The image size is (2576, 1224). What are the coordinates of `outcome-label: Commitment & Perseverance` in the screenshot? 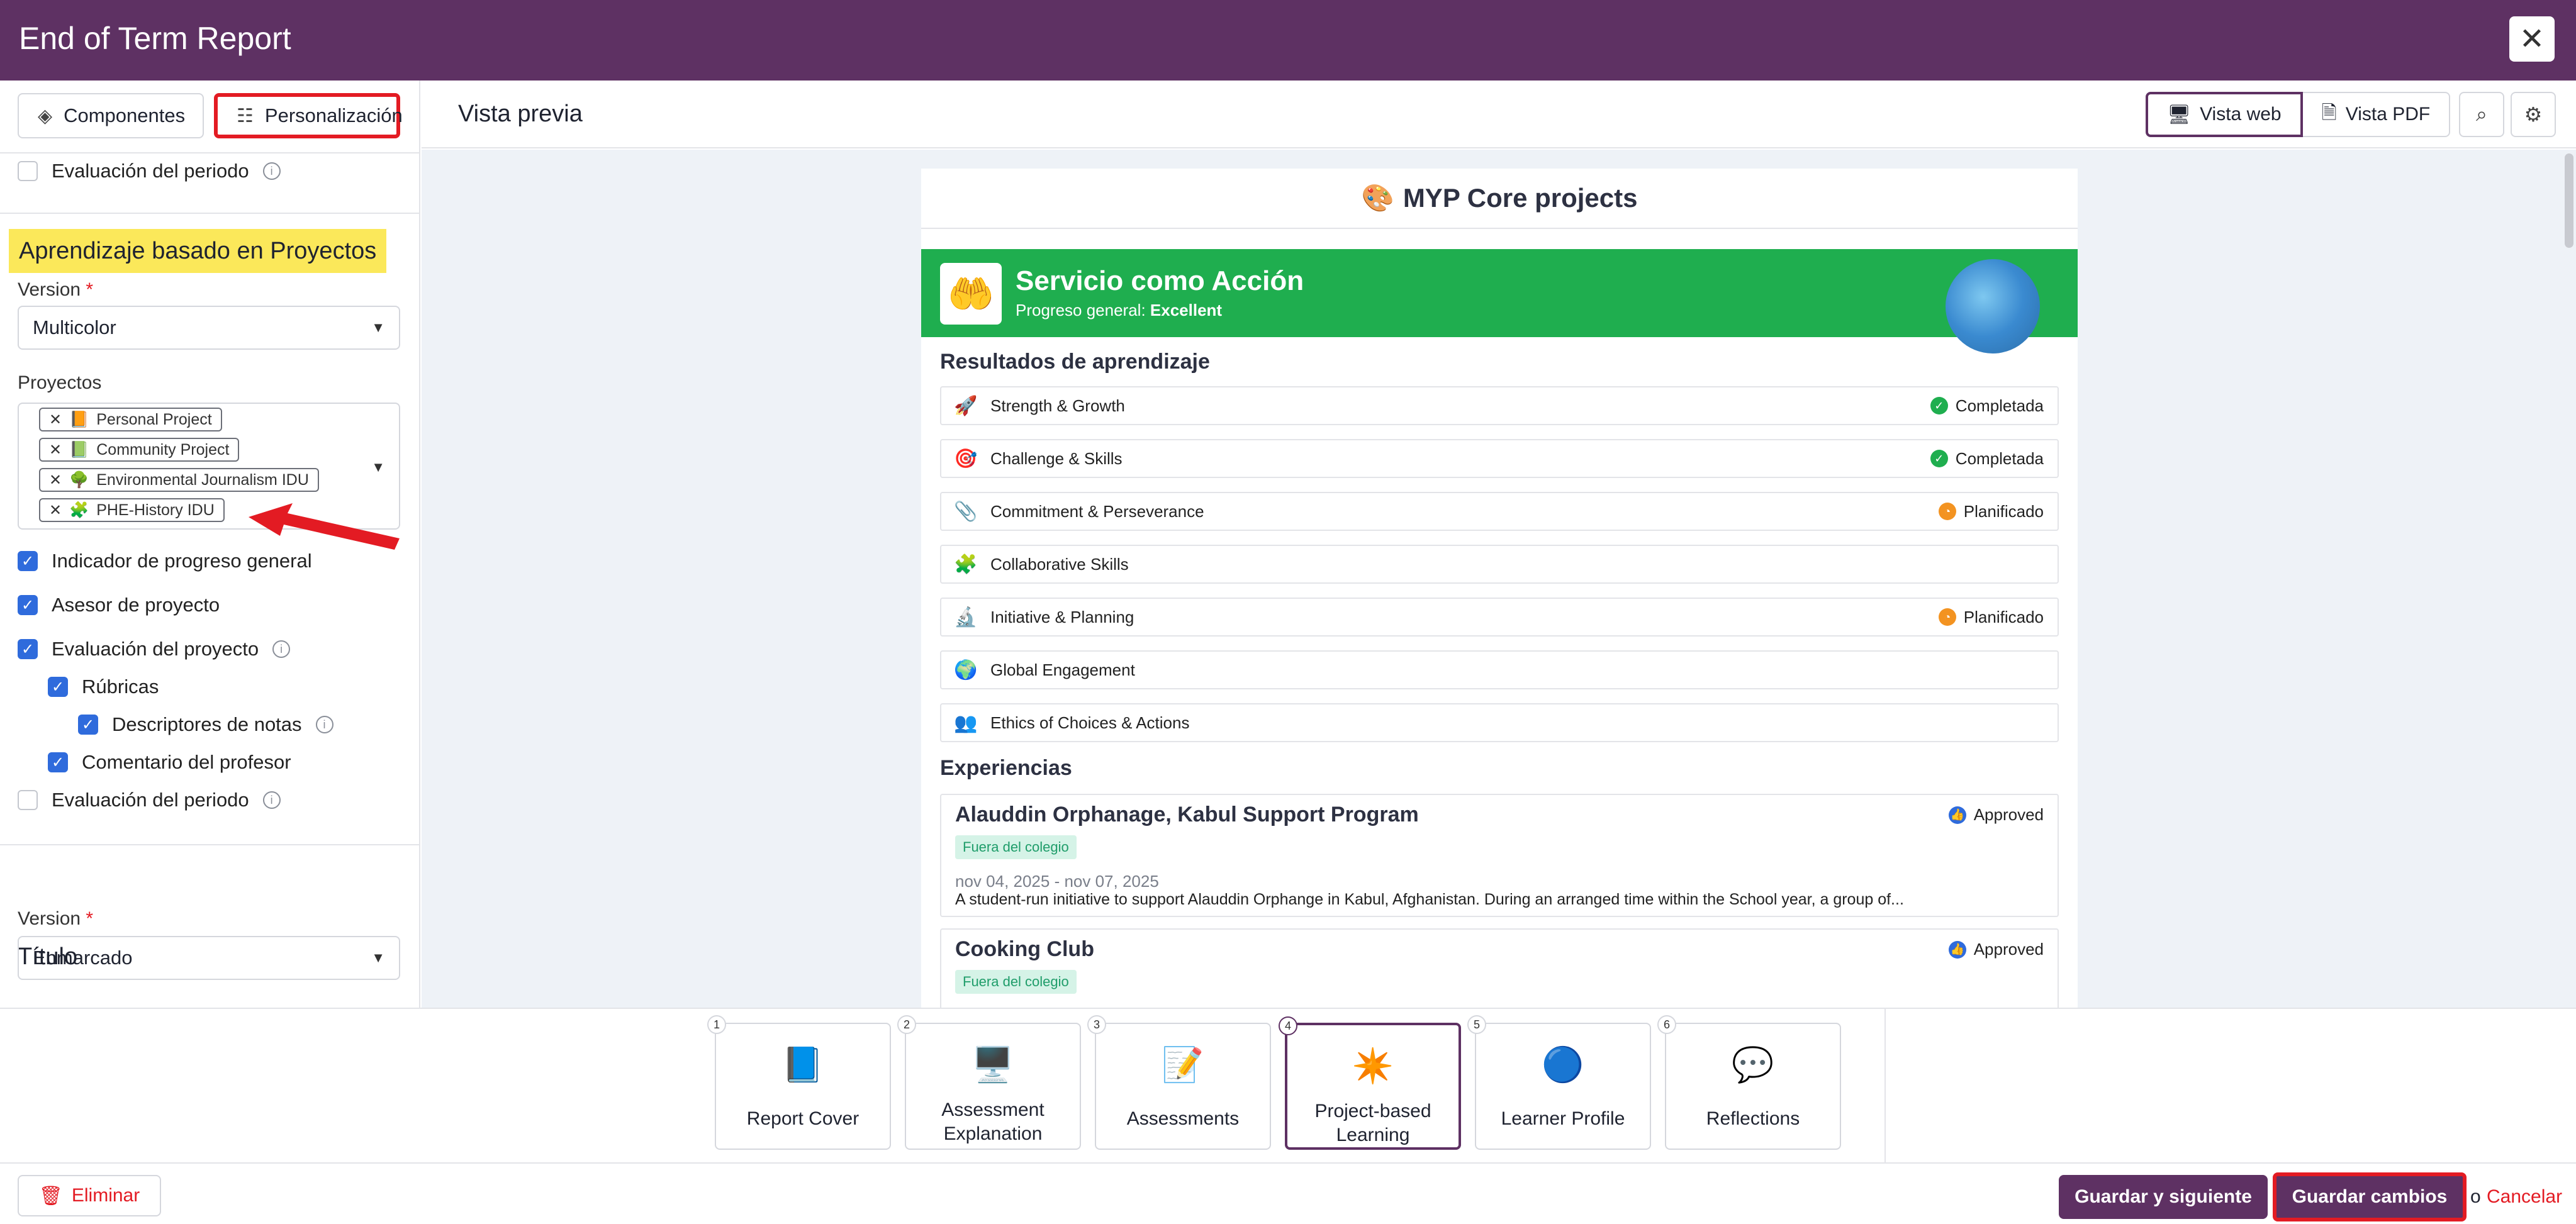 It's located at (1097, 511).